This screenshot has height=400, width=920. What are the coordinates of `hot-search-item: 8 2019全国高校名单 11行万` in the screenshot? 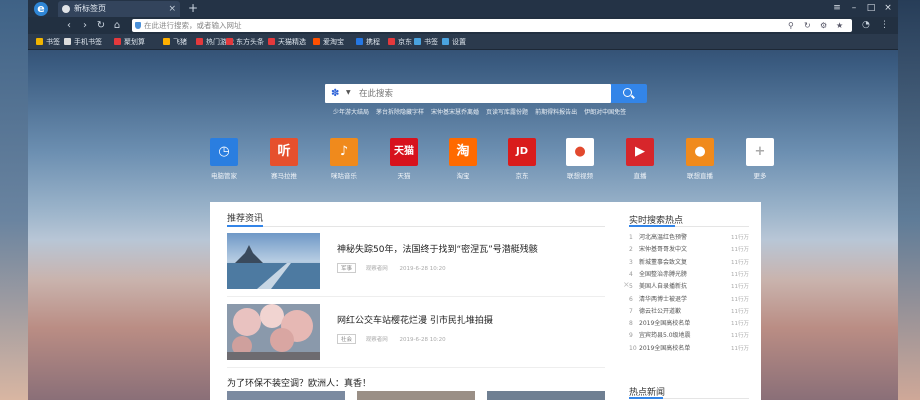 It's located at (689, 324).